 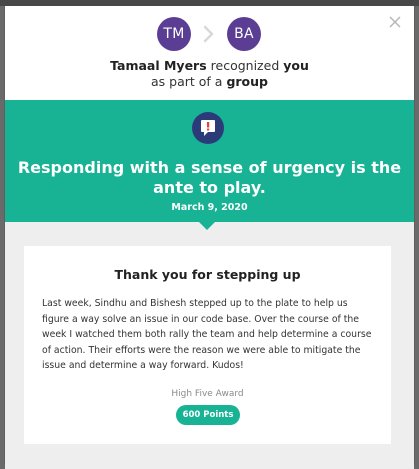 What do you see at coordinates (247, 81) in the screenshot?
I see `group-text: group` at bounding box center [247, 81].